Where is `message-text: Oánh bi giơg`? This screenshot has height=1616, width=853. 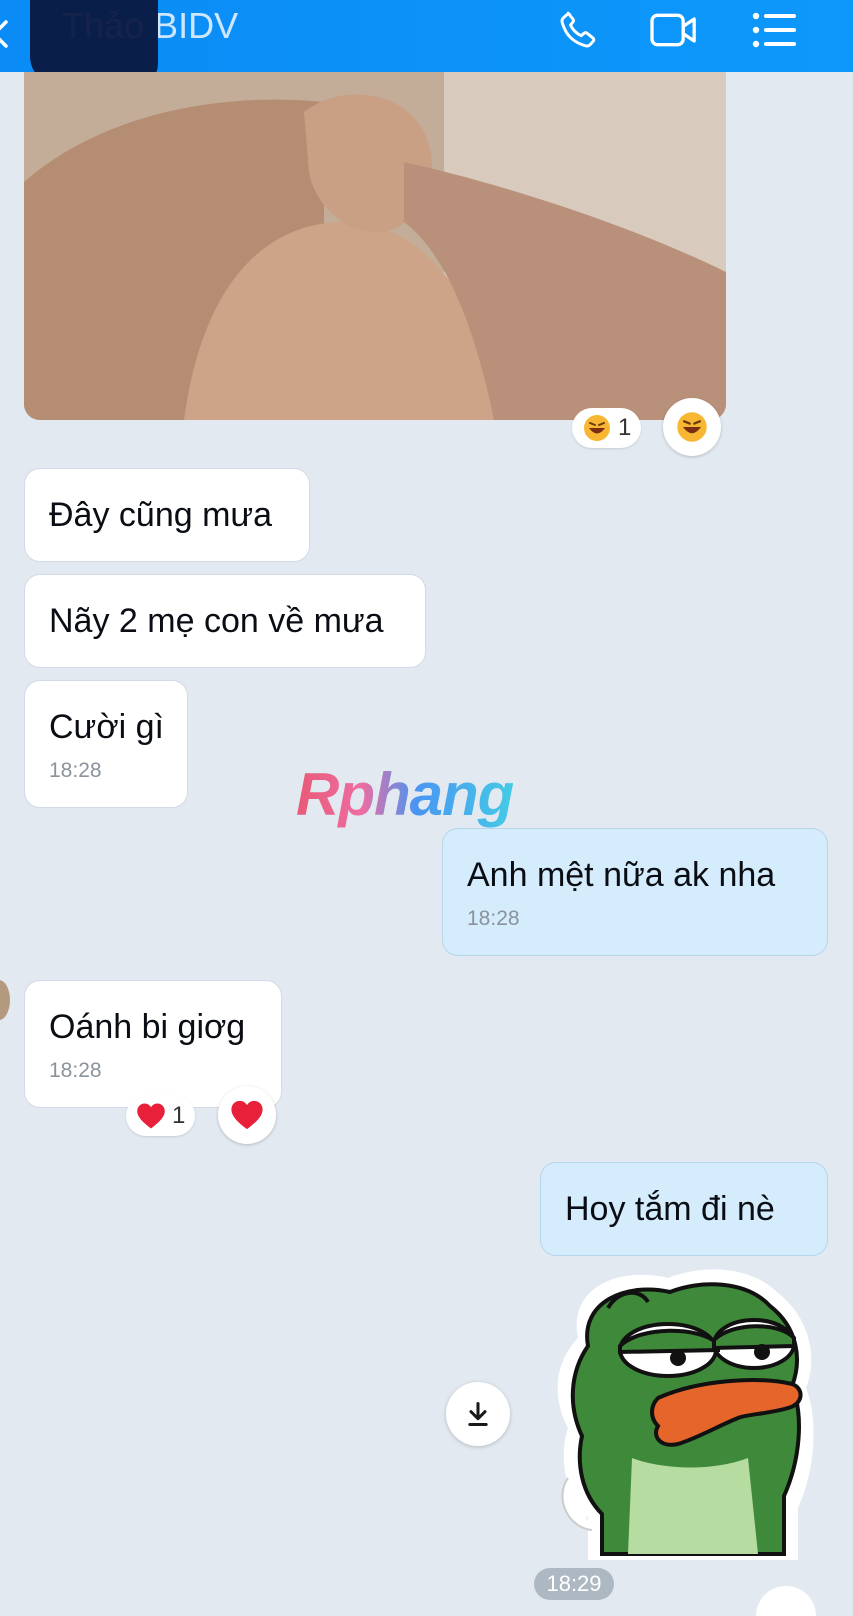
message-text: Oánh bi giơg is located at coordinates (147, 1027).